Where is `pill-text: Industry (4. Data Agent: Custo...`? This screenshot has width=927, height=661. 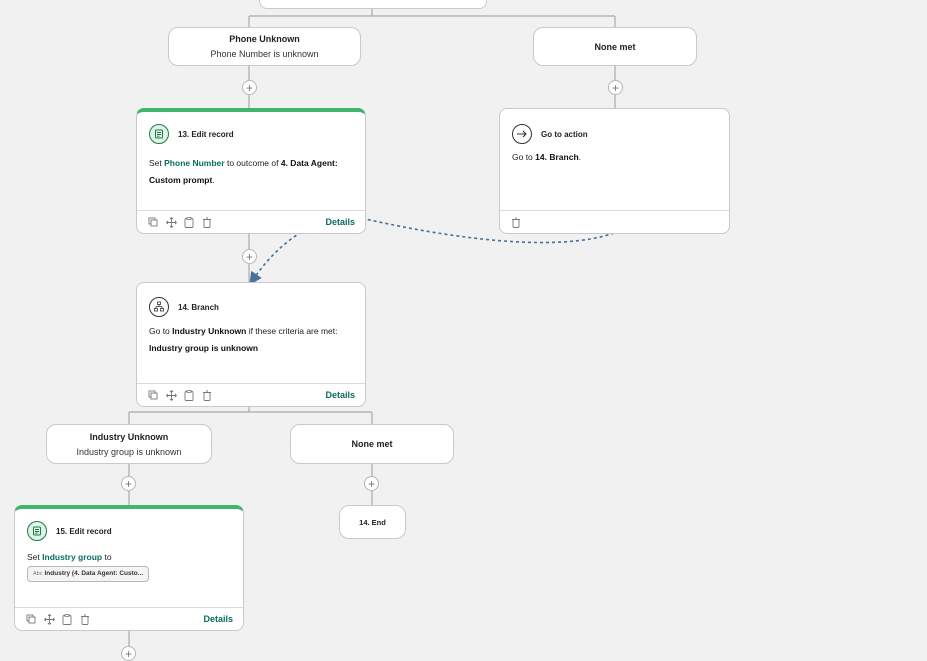 pill-text: Industry (4. Data Agent: Custo... is located at coordinates (94, 573).